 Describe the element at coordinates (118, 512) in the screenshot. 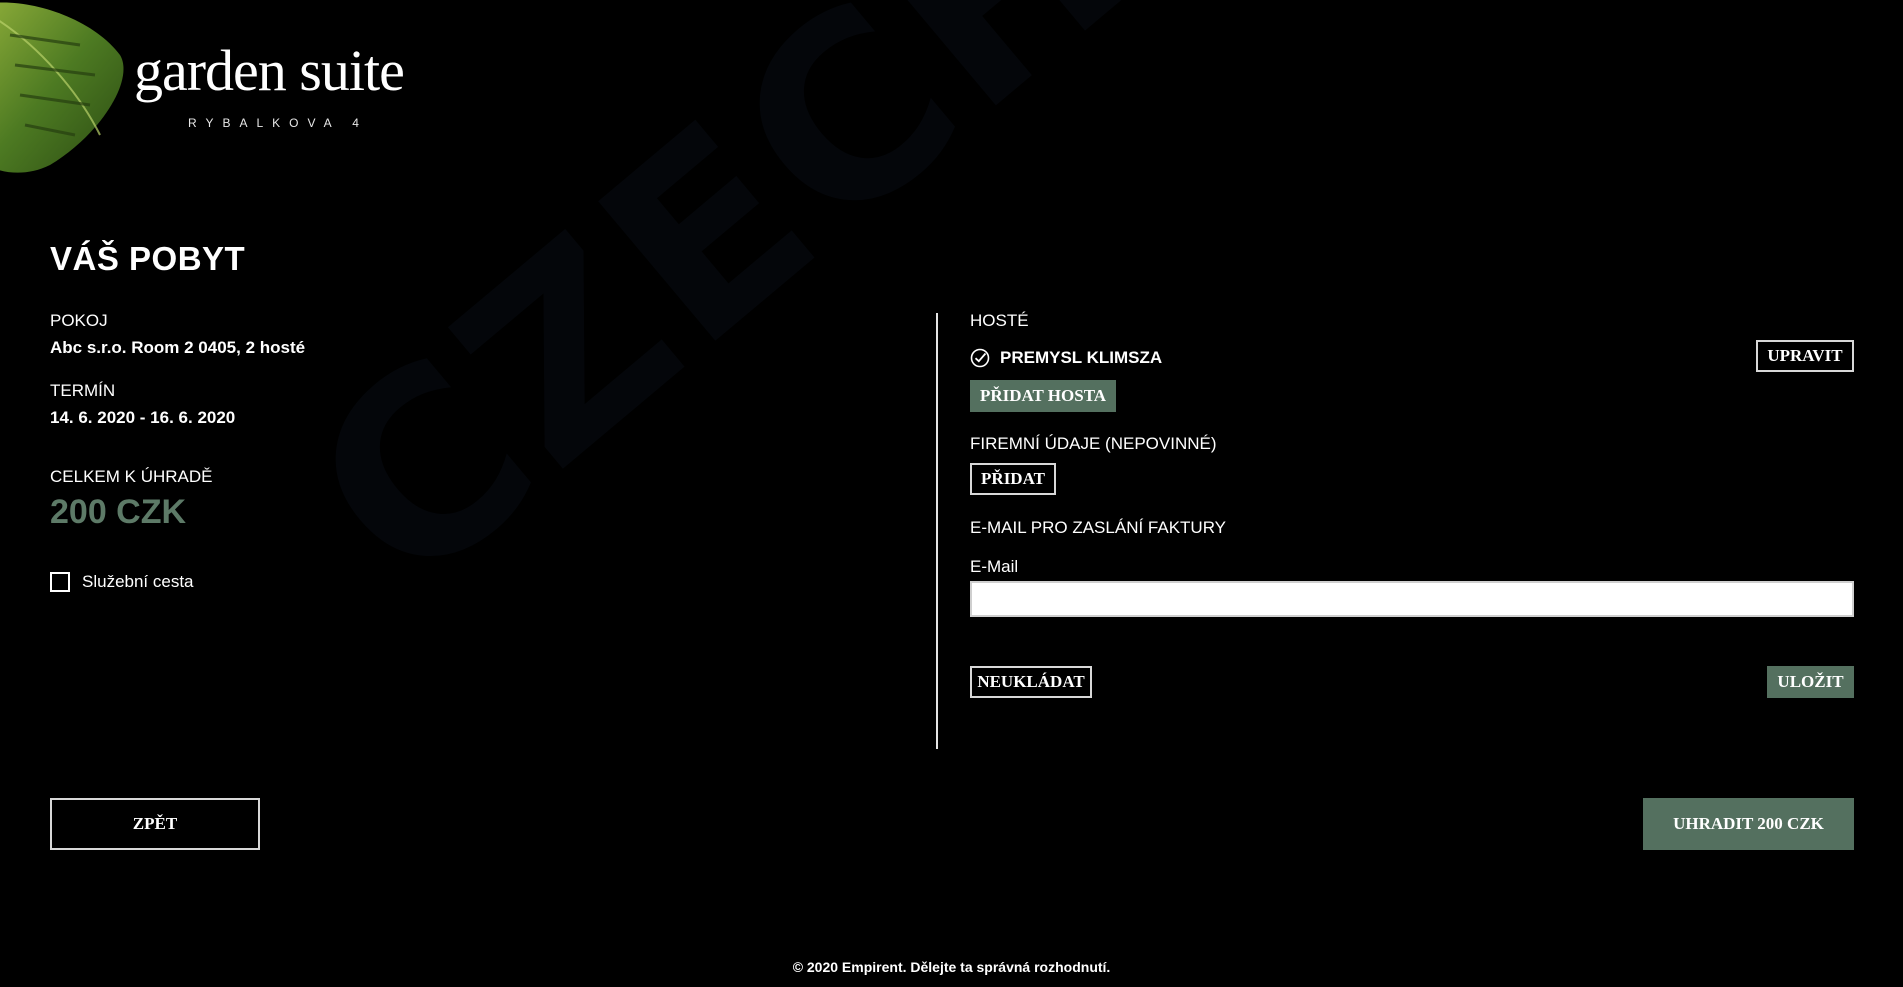

I see `total-value: 200 CZK` at that location.